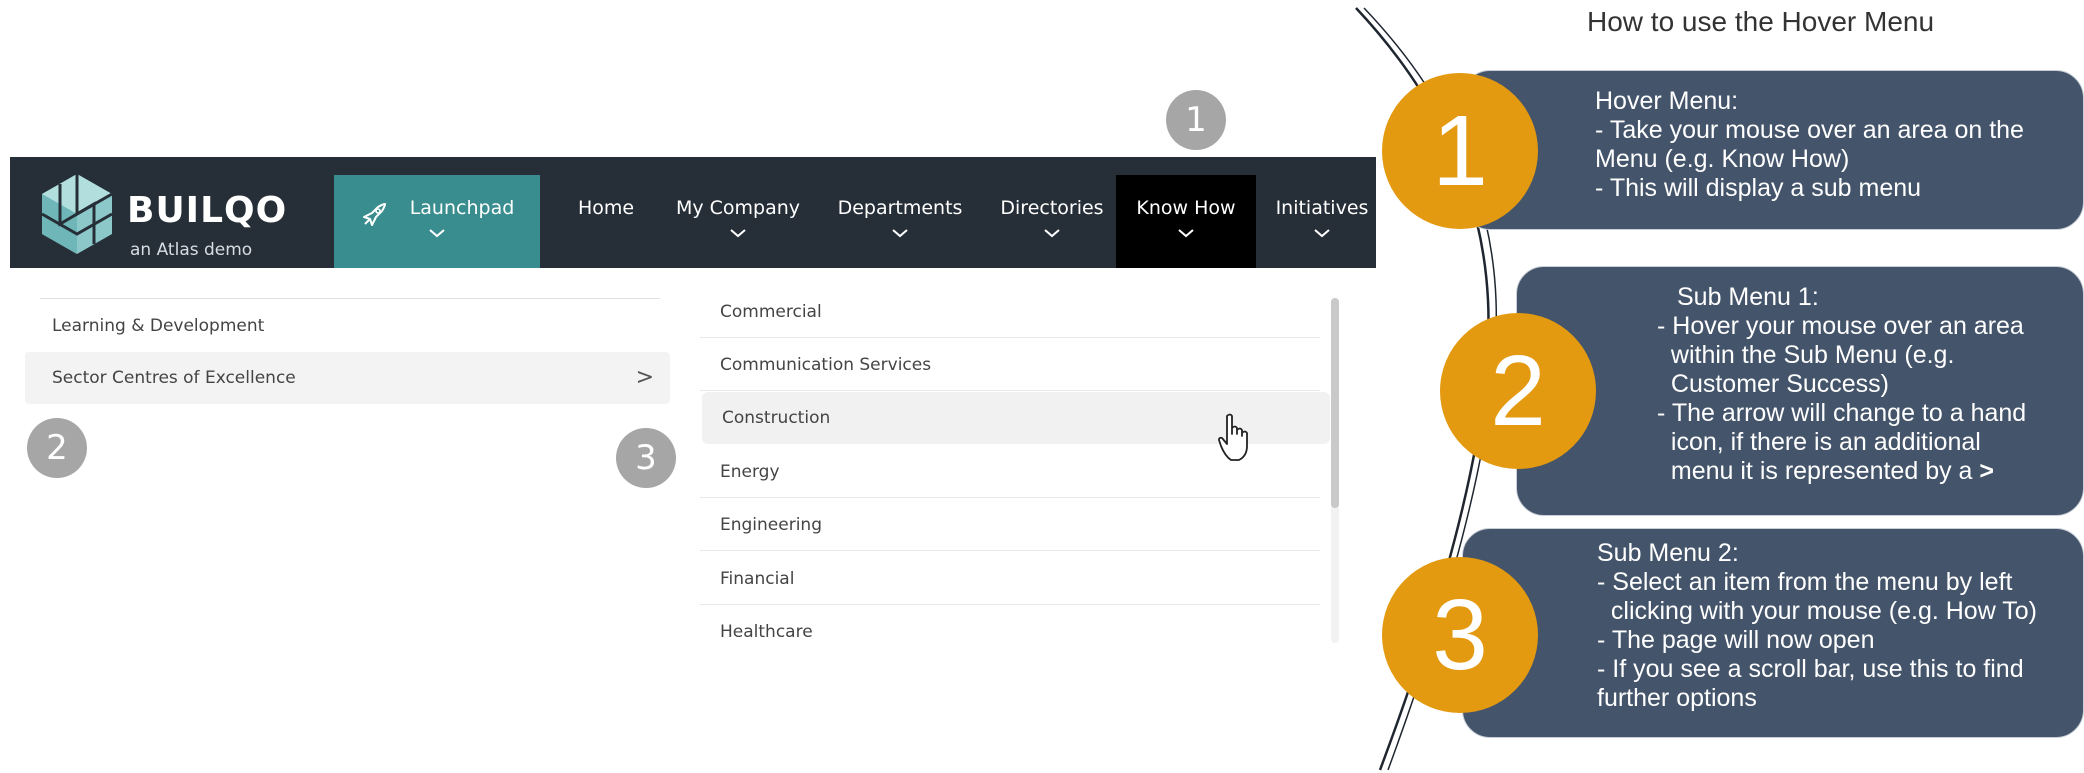 This screenshot has height=773, width=2084. I want to click on nav-know-how: Know How, so click(1186, 221).